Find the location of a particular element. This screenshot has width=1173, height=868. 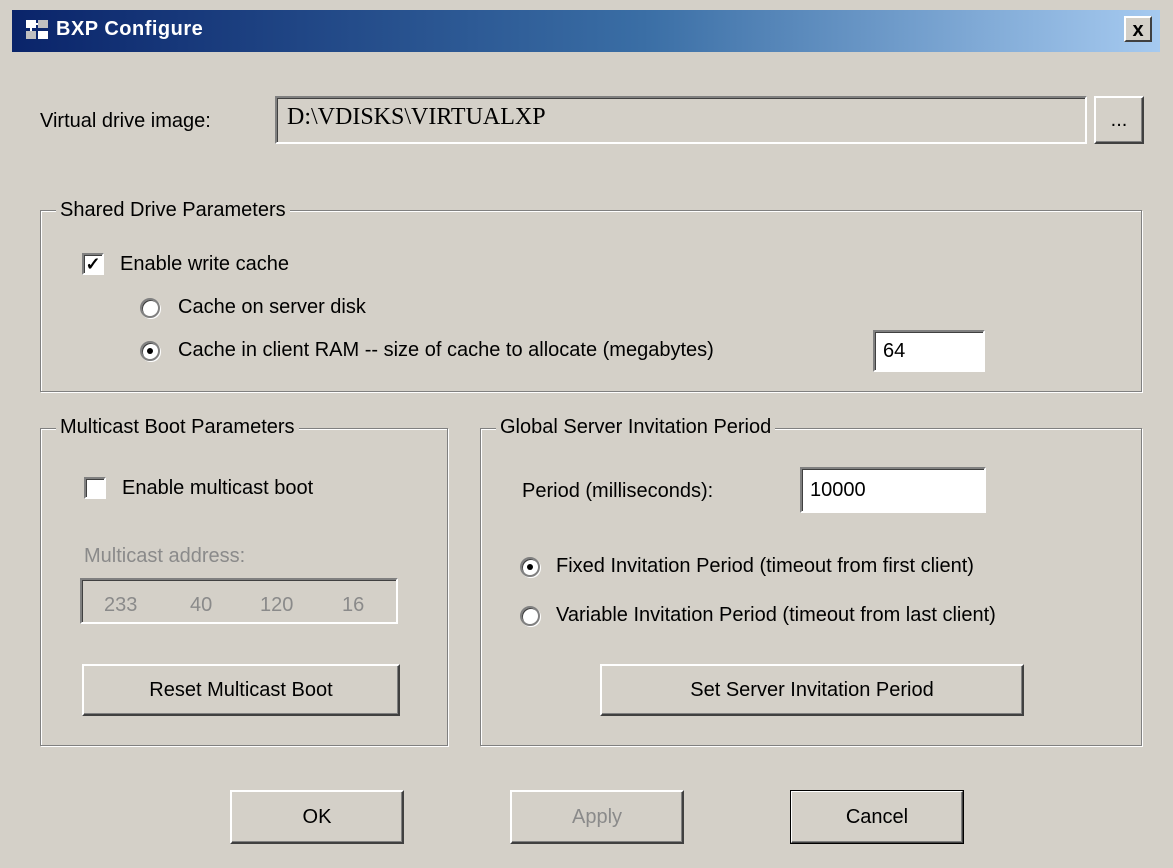

reset-multicast-label: Reset Multicast Boot is located at coordinates (241, 689).